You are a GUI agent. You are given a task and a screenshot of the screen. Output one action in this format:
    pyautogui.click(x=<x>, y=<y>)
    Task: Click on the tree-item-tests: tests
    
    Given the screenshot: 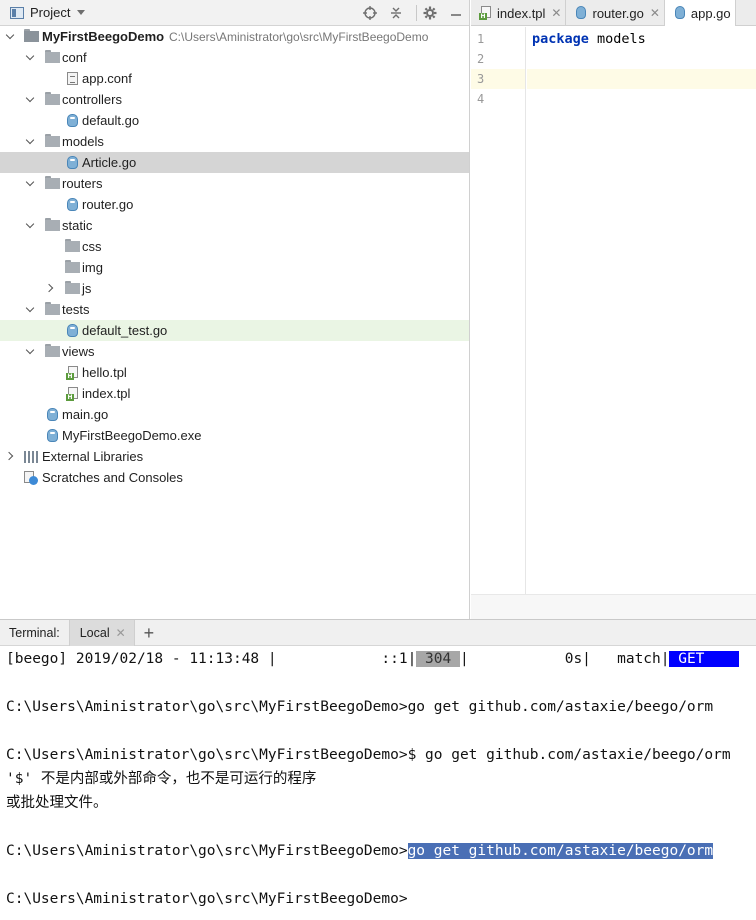 What is the action you would take?
    pyautogui.click(x=234, y=309)
    